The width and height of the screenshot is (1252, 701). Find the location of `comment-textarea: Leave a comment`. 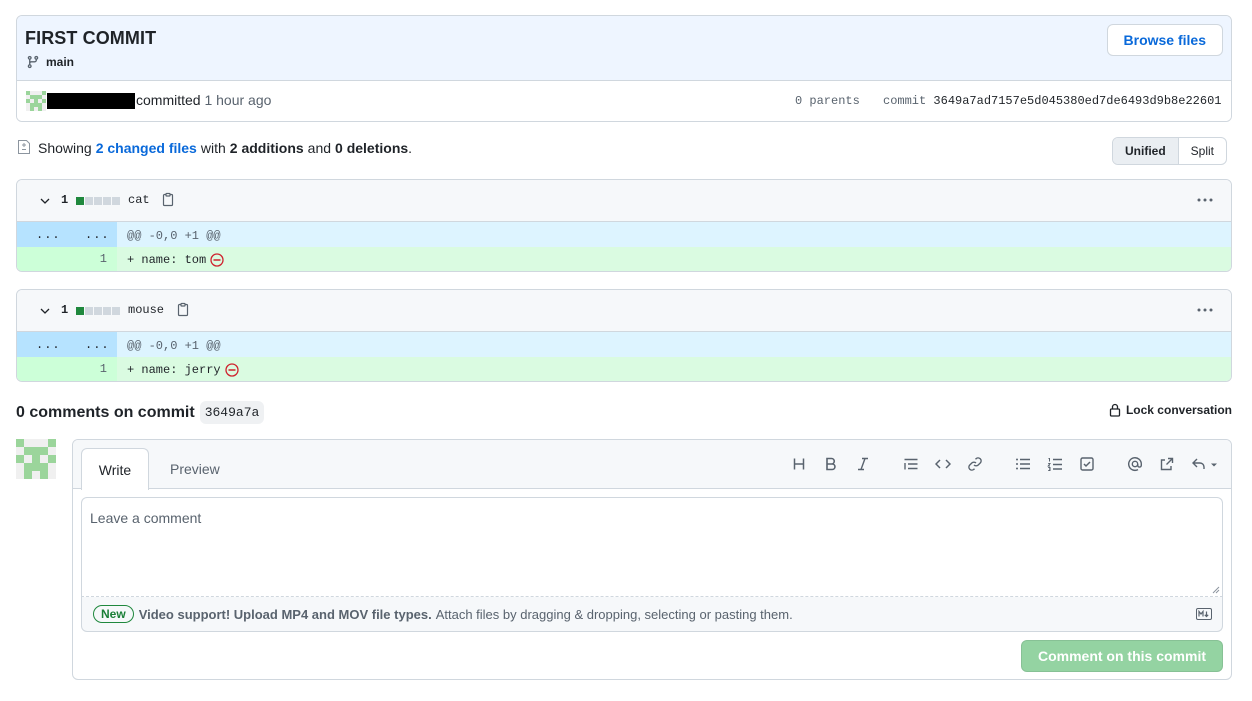

comment-textarea: Leave a comment is located at coordinates (652, 547).